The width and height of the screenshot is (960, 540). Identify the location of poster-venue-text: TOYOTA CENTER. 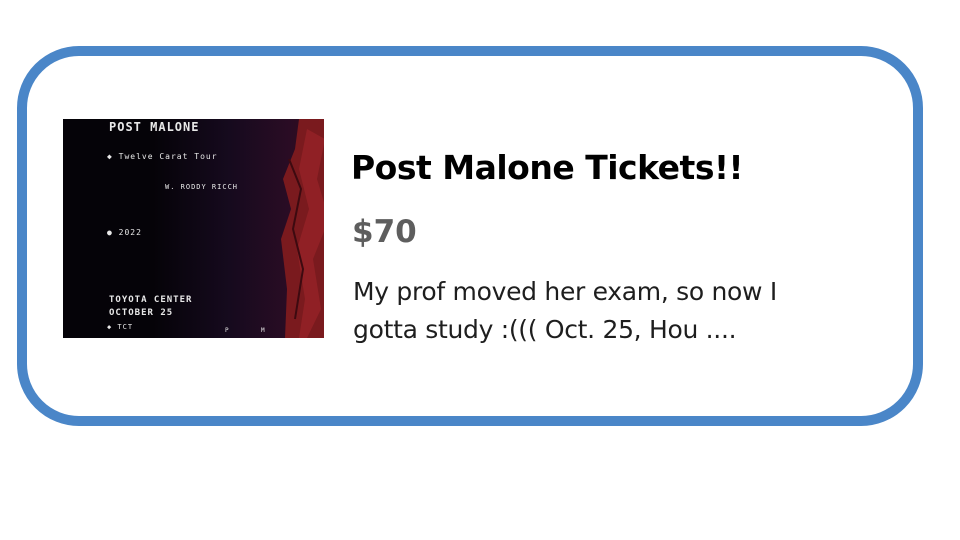
(151, 300).